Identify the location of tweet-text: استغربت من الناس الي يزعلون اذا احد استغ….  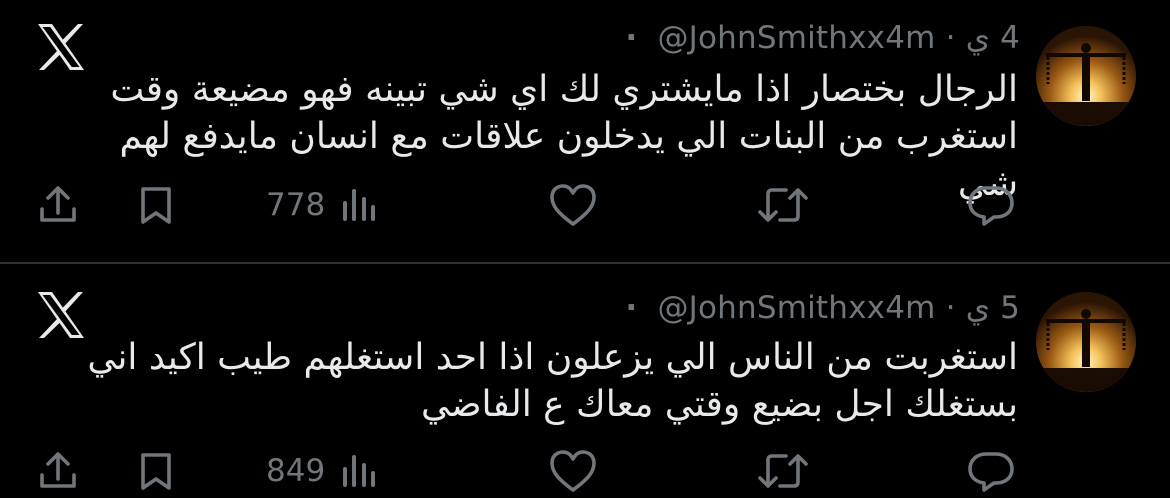
(552, 381).